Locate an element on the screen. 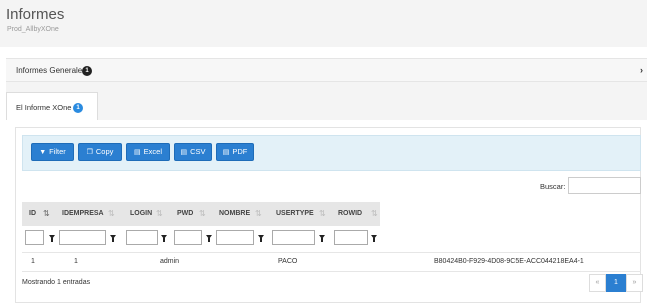 This screenshot has width=647, height=303. column-header-rowid: ROWID is located at coordinates (350, 213).